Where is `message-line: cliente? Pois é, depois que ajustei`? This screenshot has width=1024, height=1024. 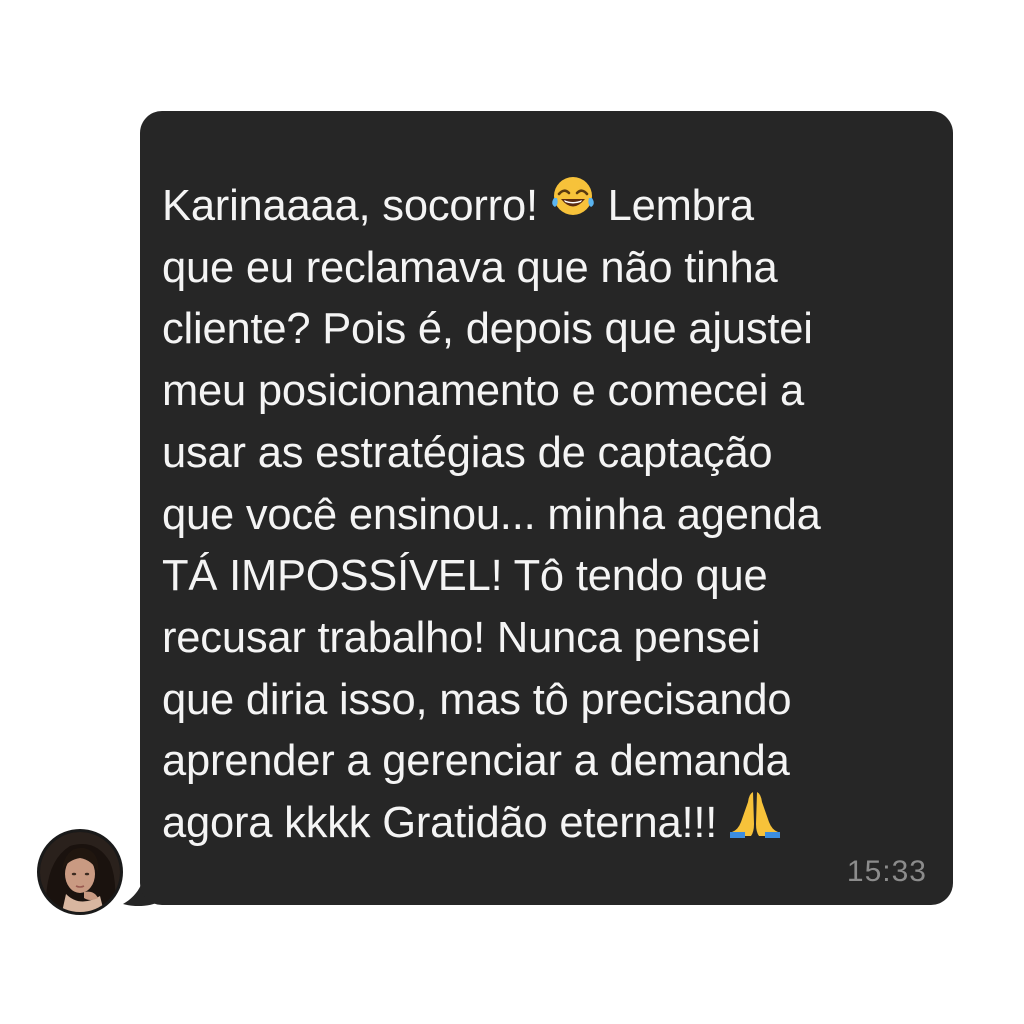
message-line: cliente? Pois é, depois que ajustei is located at coordinates (487, 329).